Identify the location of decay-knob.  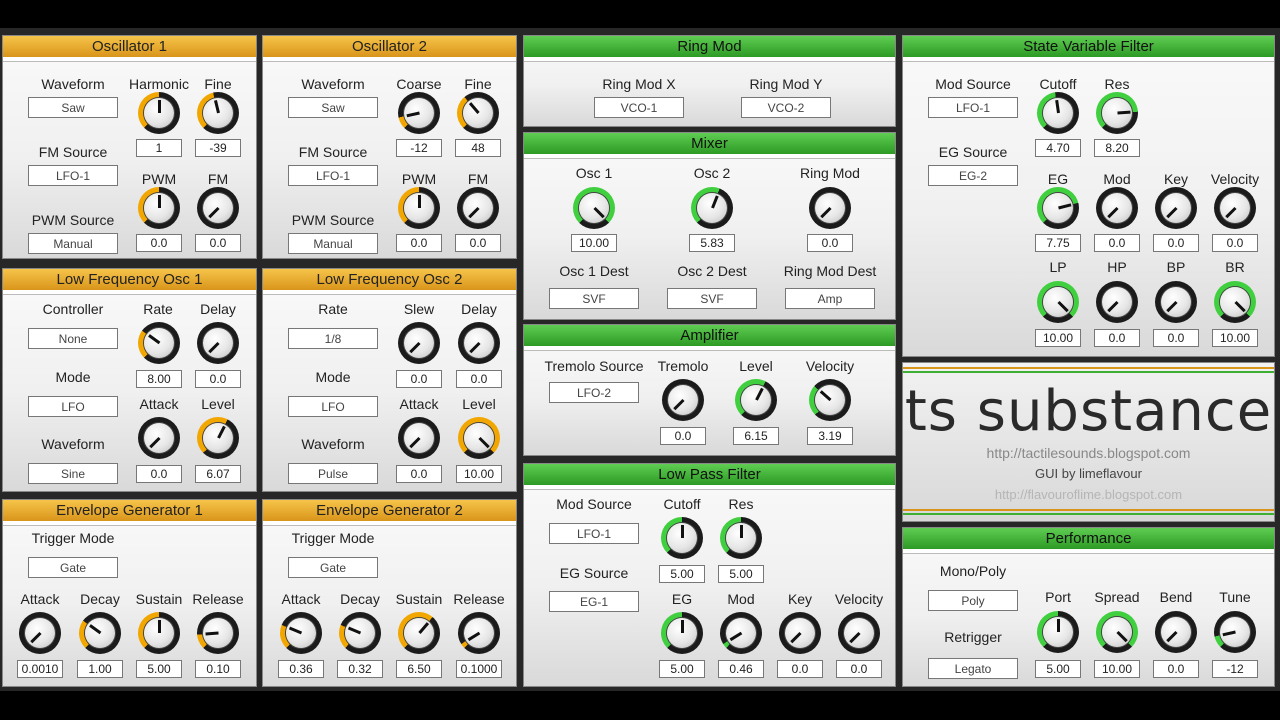
(100, 633).